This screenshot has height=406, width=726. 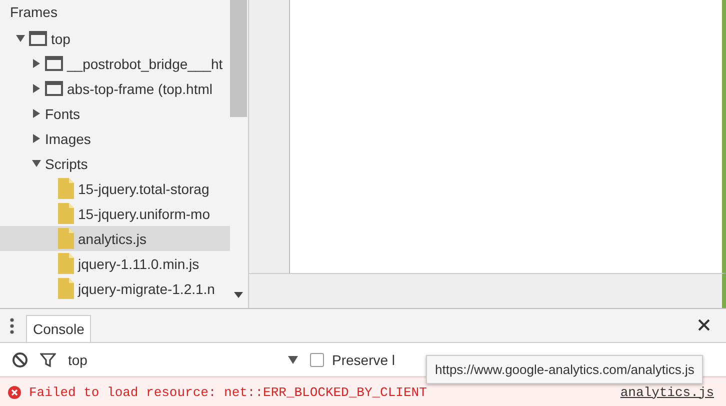 I want to click on tree-item: Scripts, so click(x=115, y=163).